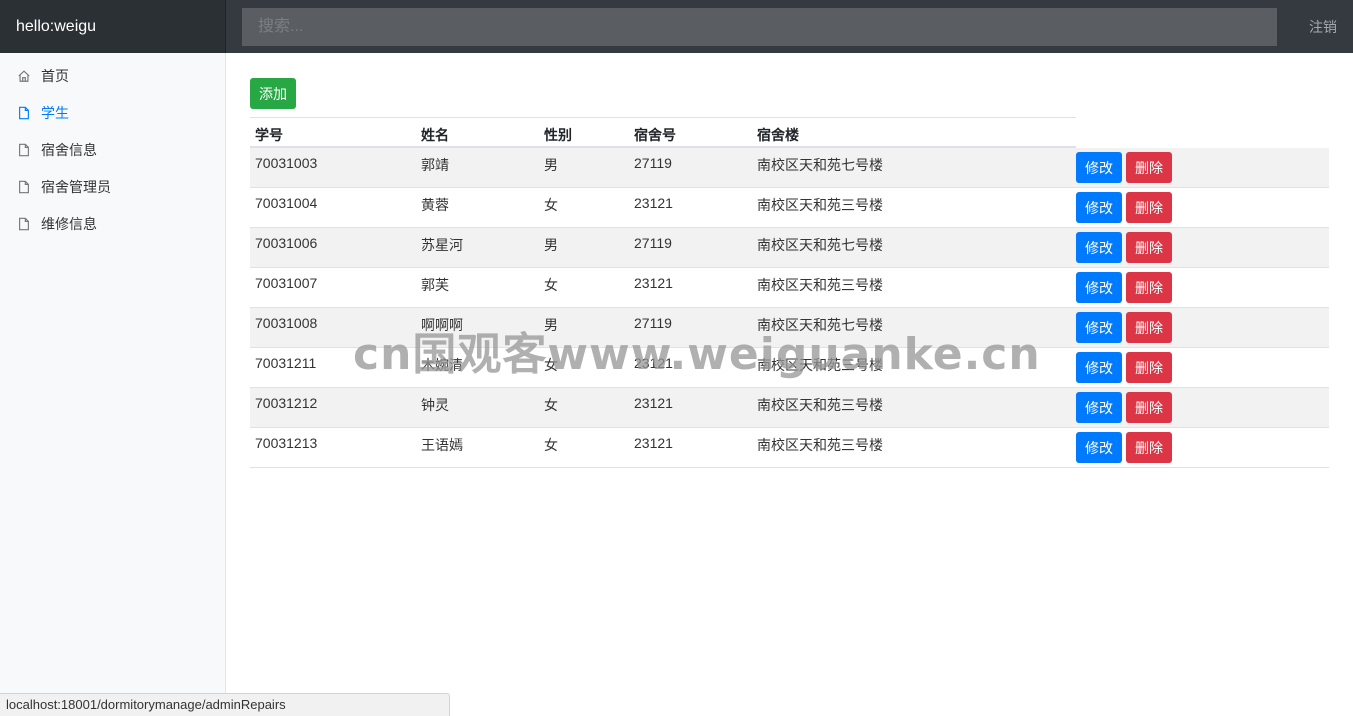  I want to click on cell-name: 郭靖, so click(435, 165).